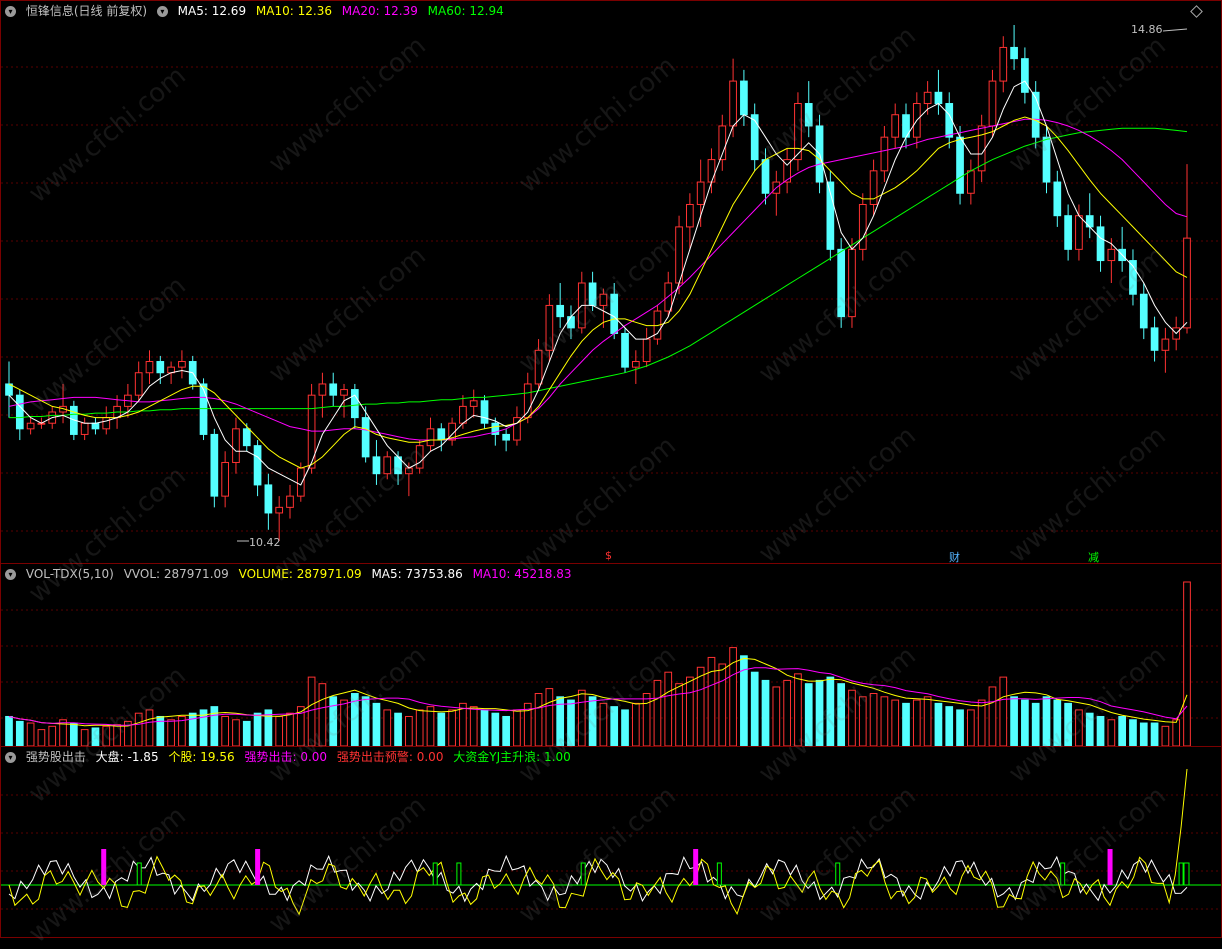 The image size is (1222, 949). What do you see at coordinates (293, 11) in the screenshot?
I see `ma10-label: MA10: 12.36` at bounding box center [293, 11].